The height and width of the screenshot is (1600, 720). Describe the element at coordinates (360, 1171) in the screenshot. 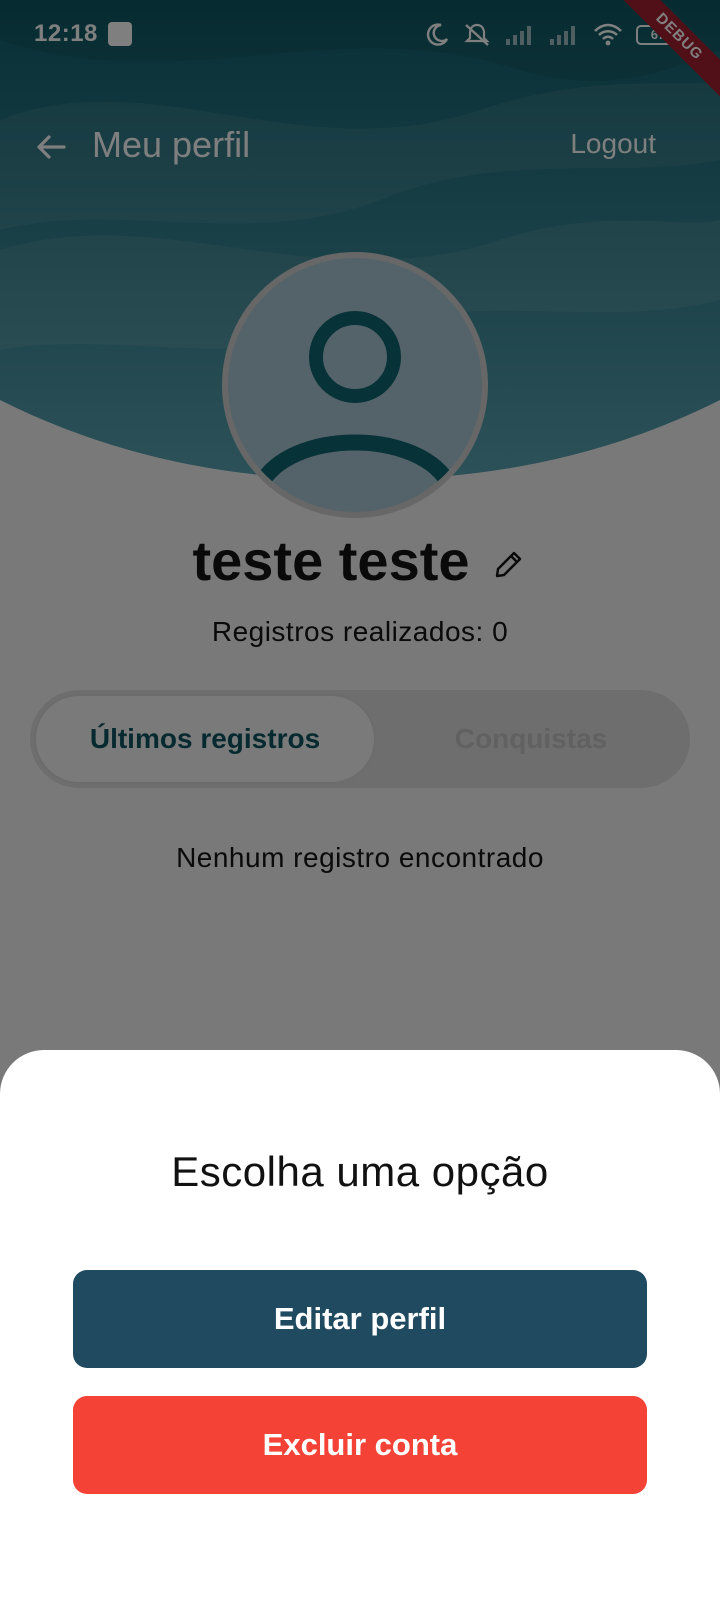

I see `sheet-title: Escolha uma opção` at that location.